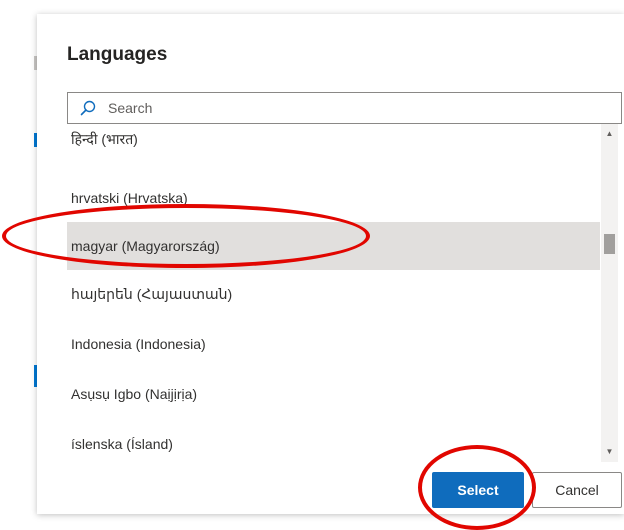 The image size is (624, 530). I want to click on search-icon, so click(88, 108).